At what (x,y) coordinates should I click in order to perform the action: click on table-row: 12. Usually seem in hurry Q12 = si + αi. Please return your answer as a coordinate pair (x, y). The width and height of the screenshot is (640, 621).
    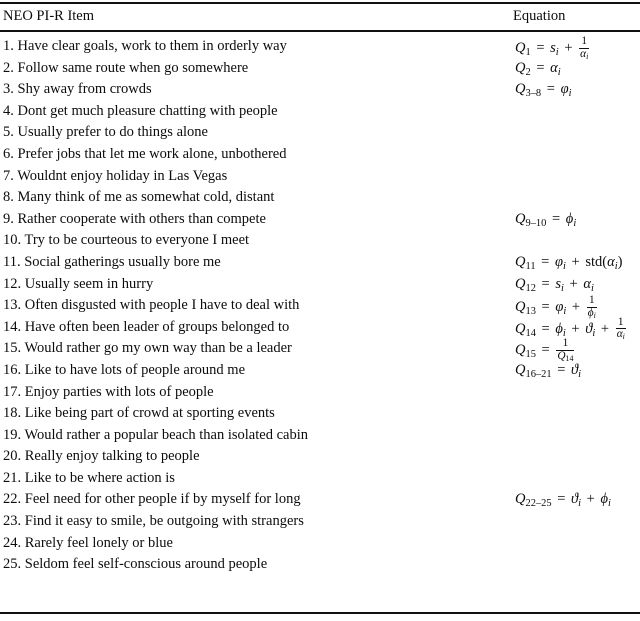
    Looking at the image, I should click on (320, 285).